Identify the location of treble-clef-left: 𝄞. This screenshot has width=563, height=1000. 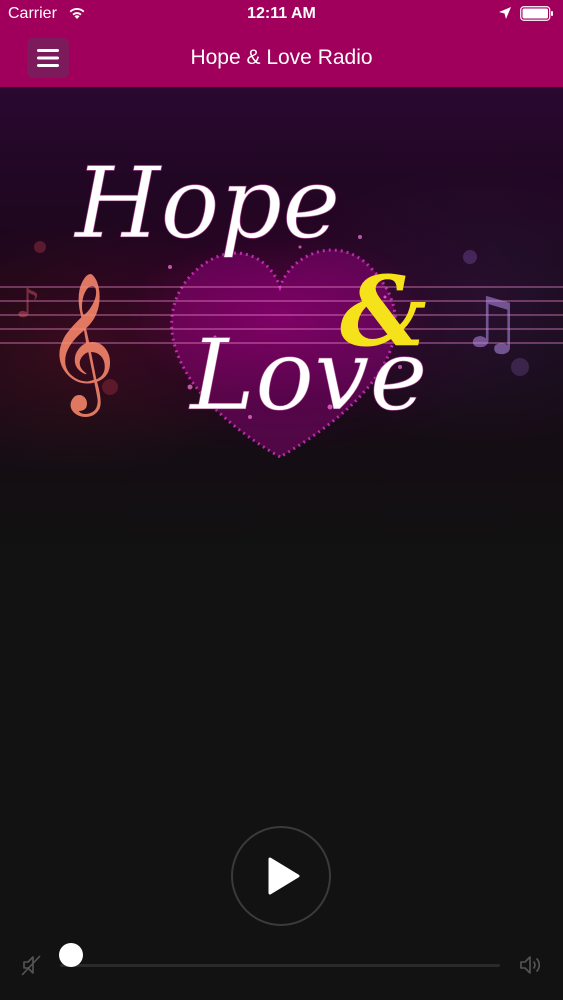
(80, 344).